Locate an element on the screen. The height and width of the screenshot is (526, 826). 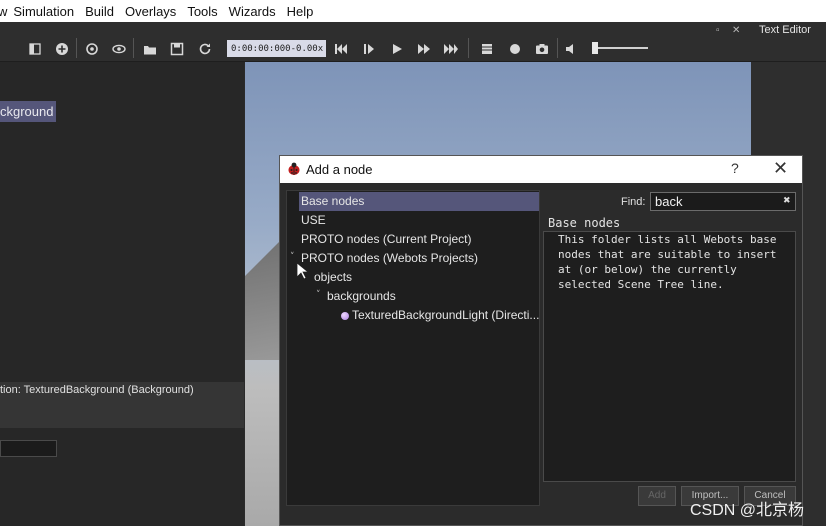
dialog-titlebar: Add a node ? ✕ is located at coordinates (541, 169).